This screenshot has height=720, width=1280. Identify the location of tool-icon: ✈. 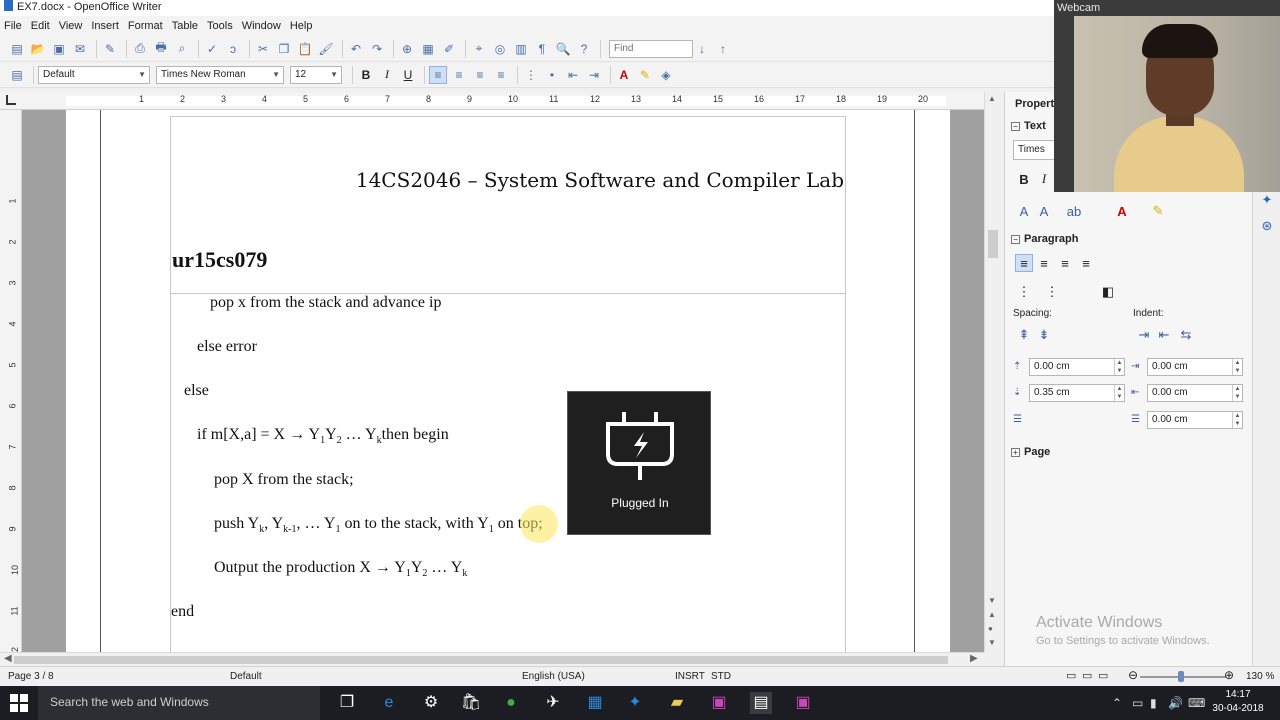
(553, 703).